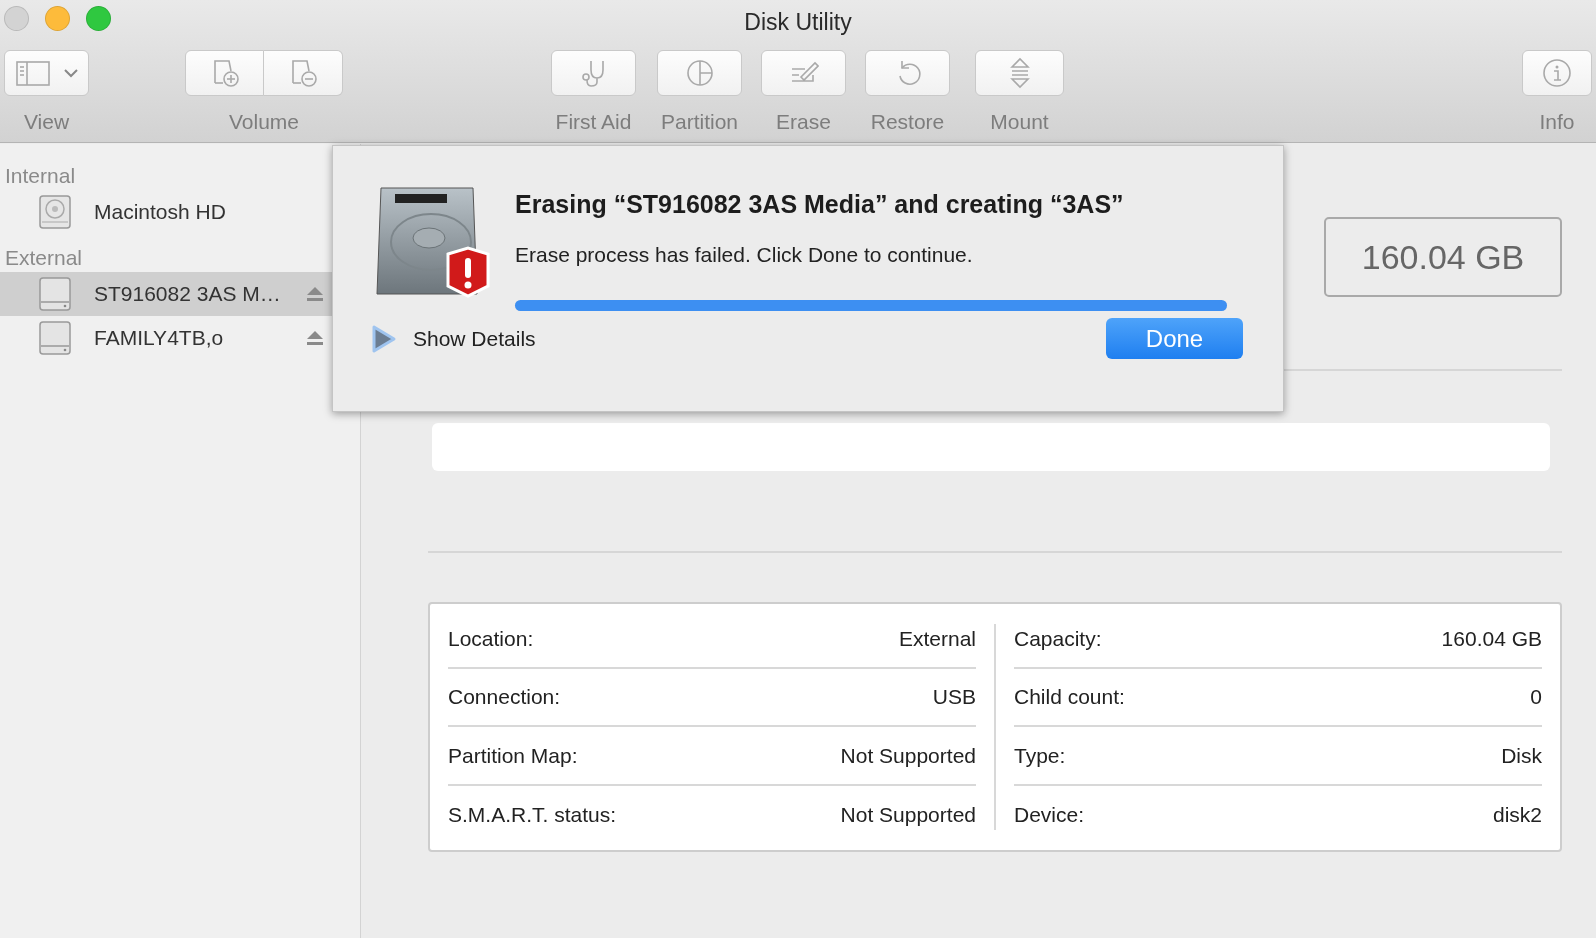 The width and height of the screenshot is (1596, 938). I want to click on pie-chart-icon, so click(699, 73).